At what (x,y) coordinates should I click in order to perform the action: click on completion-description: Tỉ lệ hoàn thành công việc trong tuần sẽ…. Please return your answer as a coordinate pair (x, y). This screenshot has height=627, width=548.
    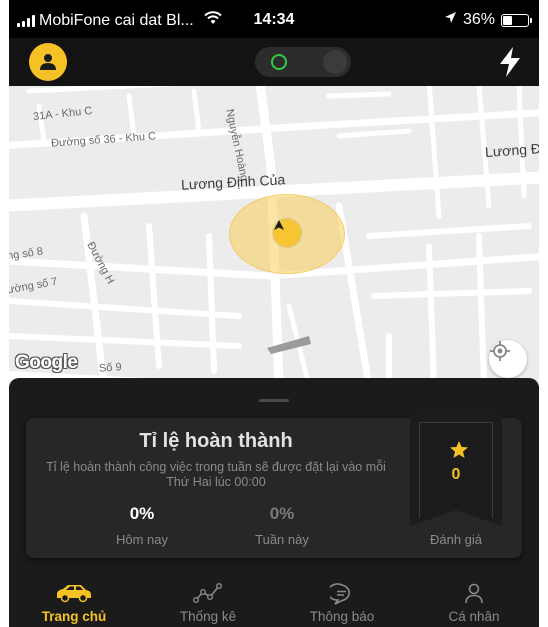
    Looking at the image, I should click on (216, 474).